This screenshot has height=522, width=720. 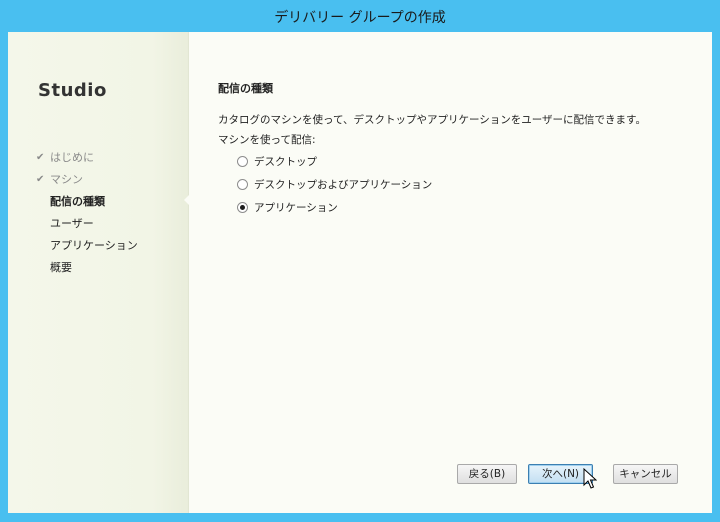 I want to click on radio-label: アプリケーション, so click(x=296, y=207).